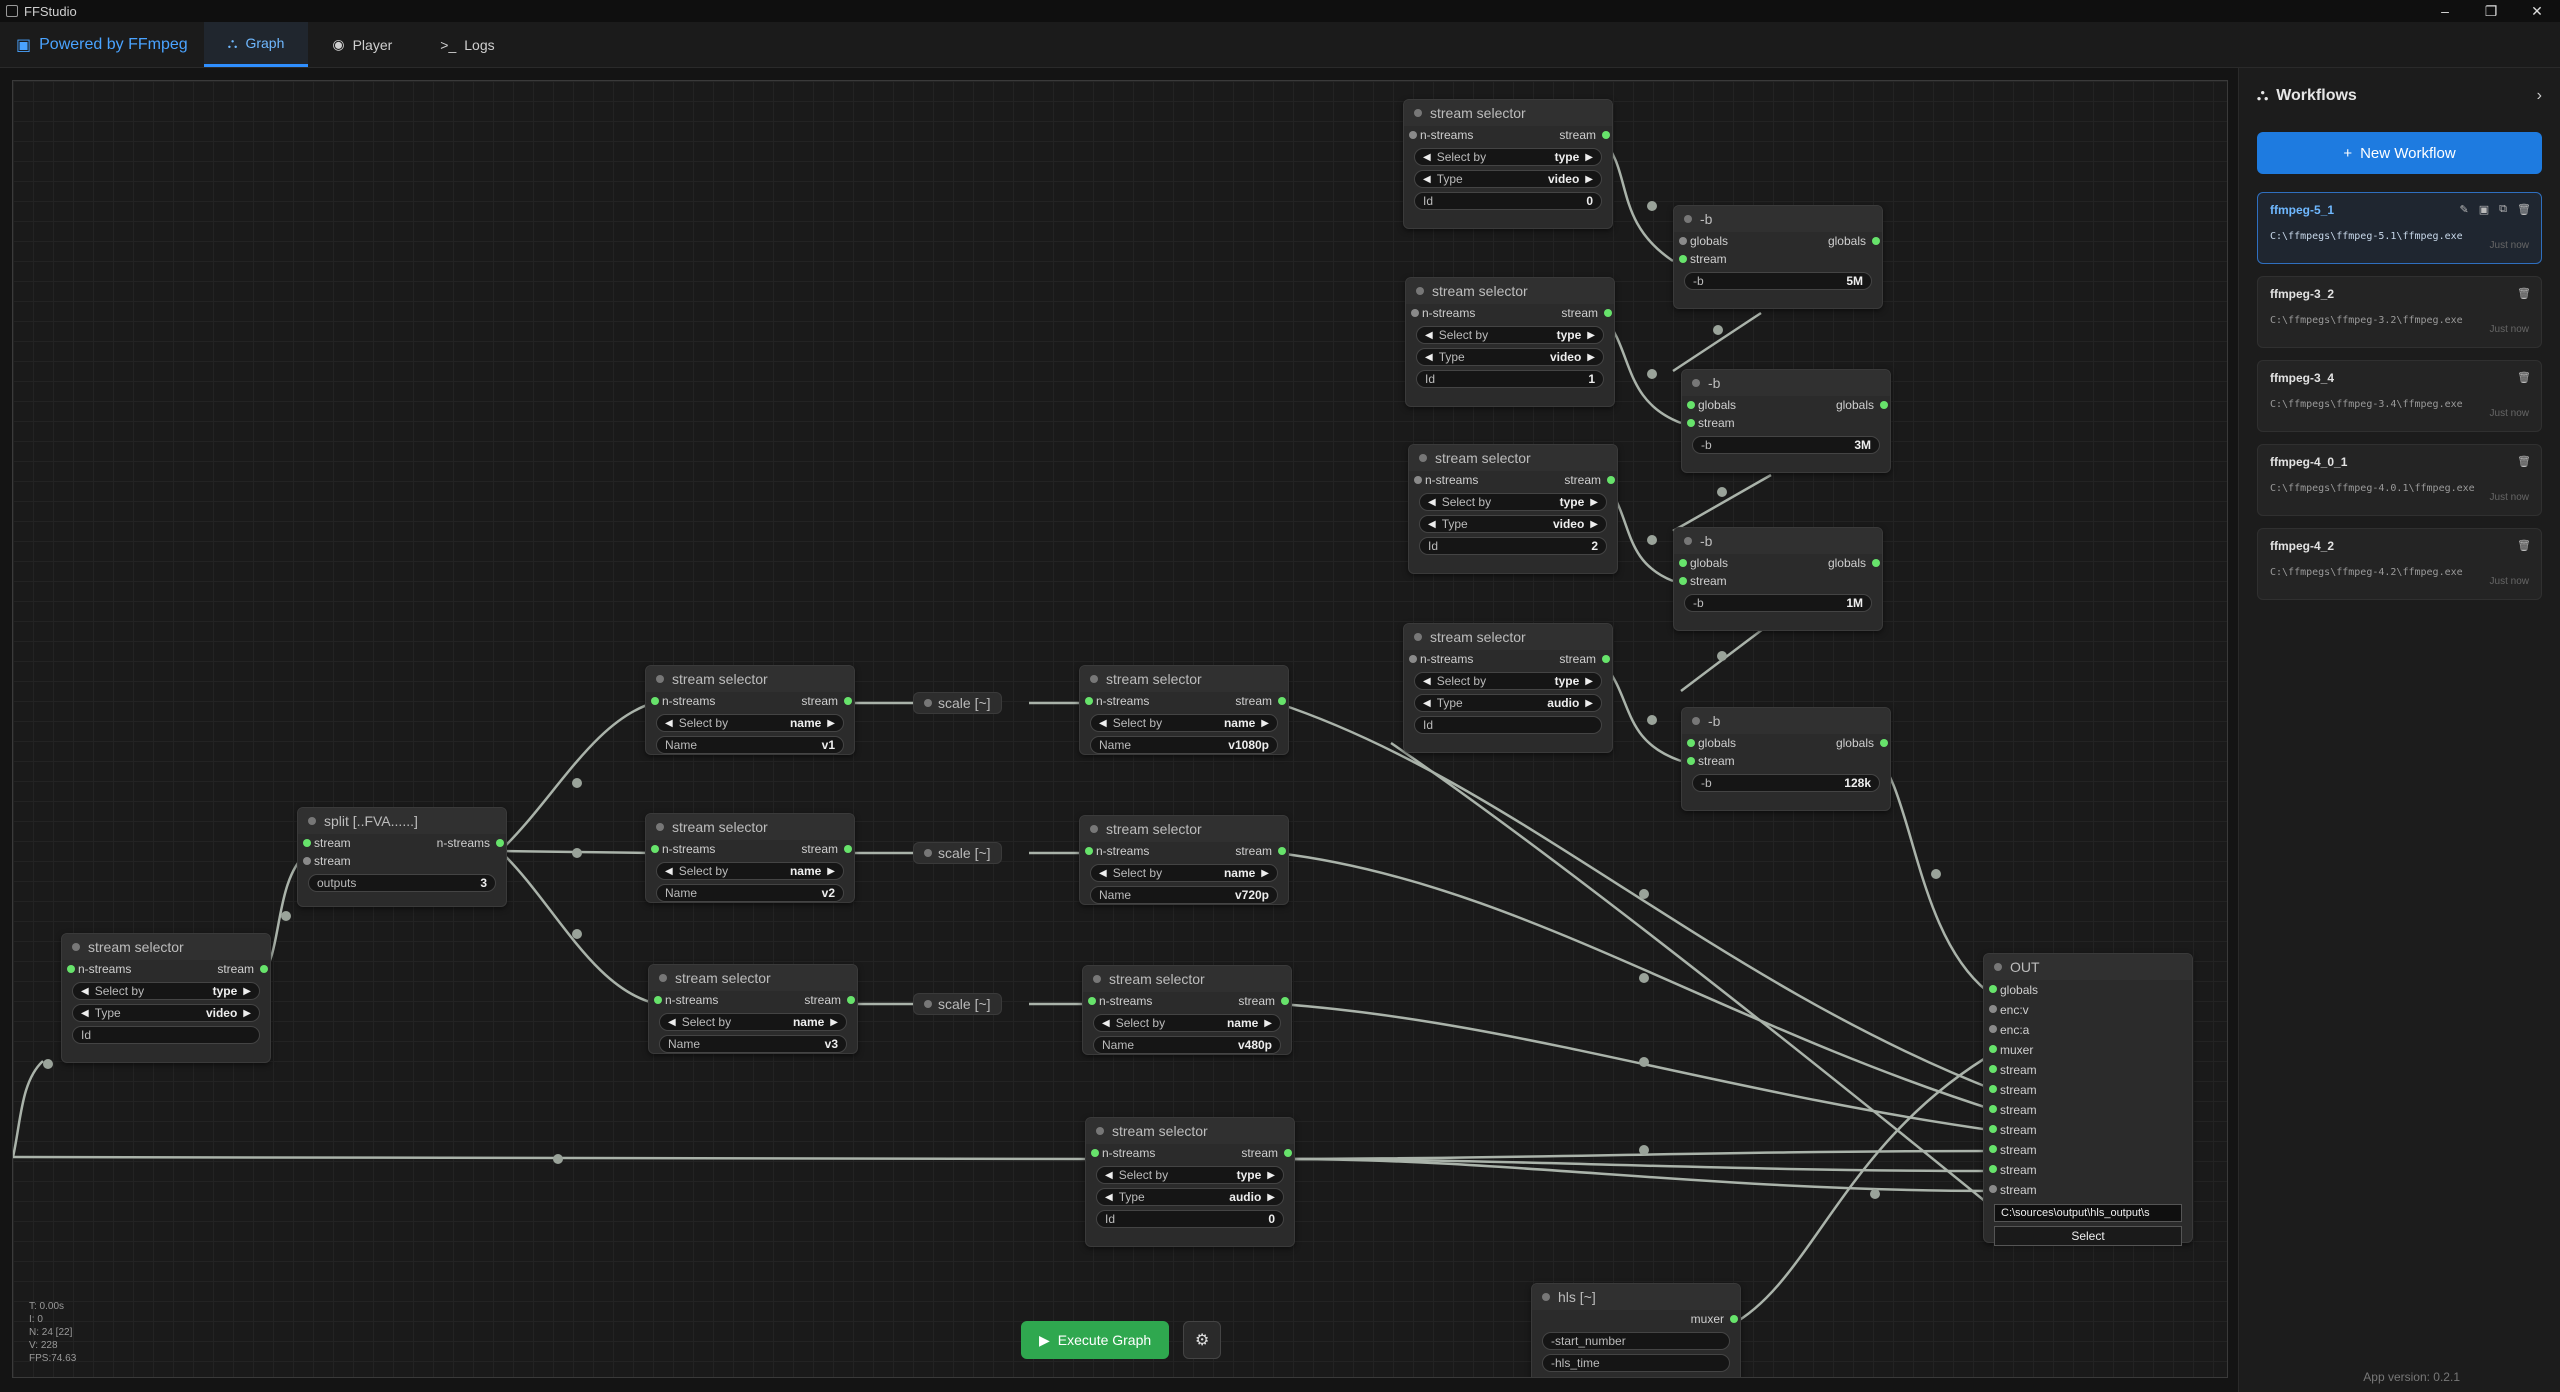  What do you see at coordinates (1513, 546) in the screenshot?
I see `id-field: Id 2` at bounding box center [1513, 546].